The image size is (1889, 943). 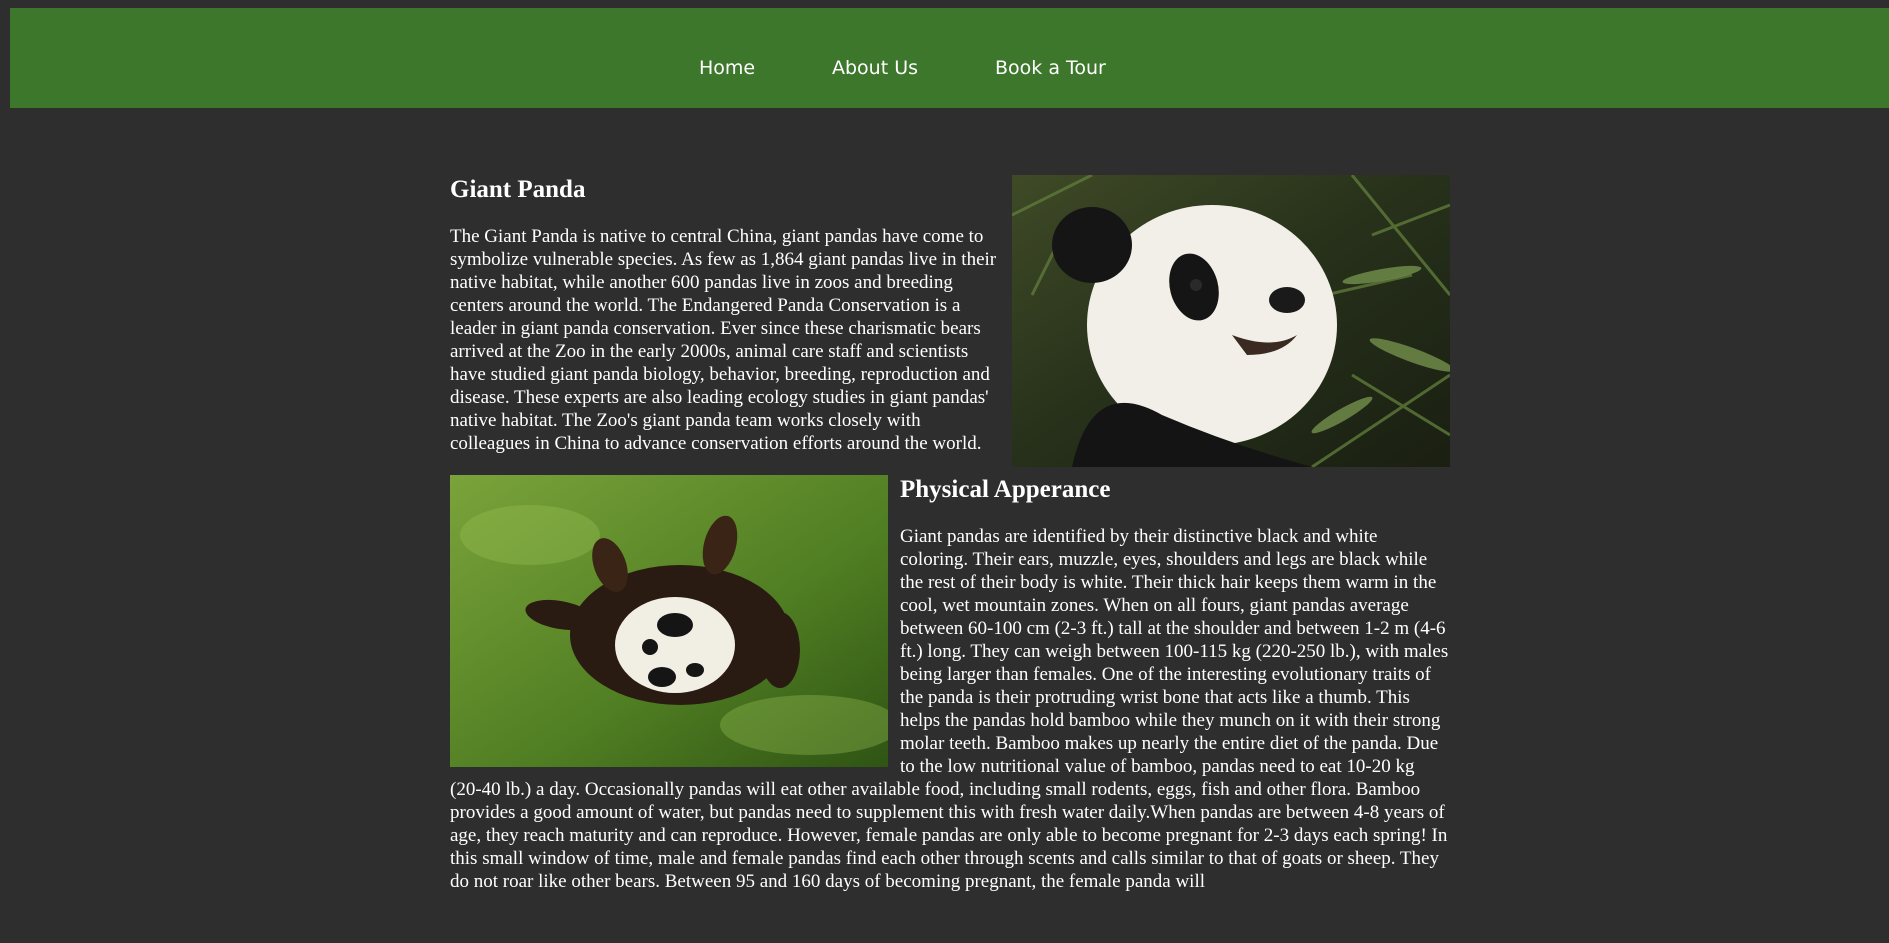 What do you see at coordinates (1231, 321) in the screenshot?
I see `panda-eating-bamboo-image` at bounding box center [1231, 321].